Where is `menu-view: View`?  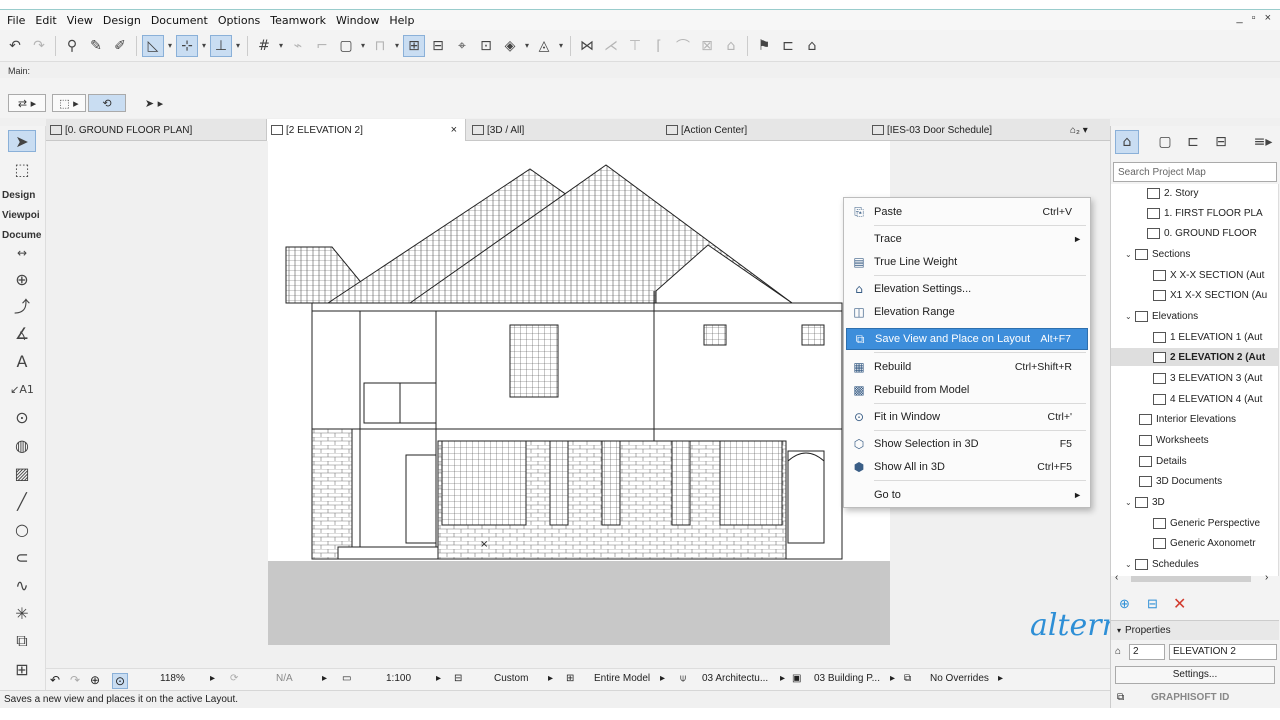
menu-view: View is located at coordinates (82, 20).